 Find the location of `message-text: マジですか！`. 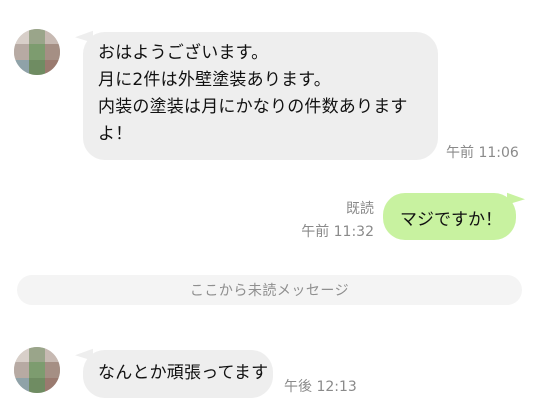

message-text: マジですか！ is located at coordinates (451, 220).